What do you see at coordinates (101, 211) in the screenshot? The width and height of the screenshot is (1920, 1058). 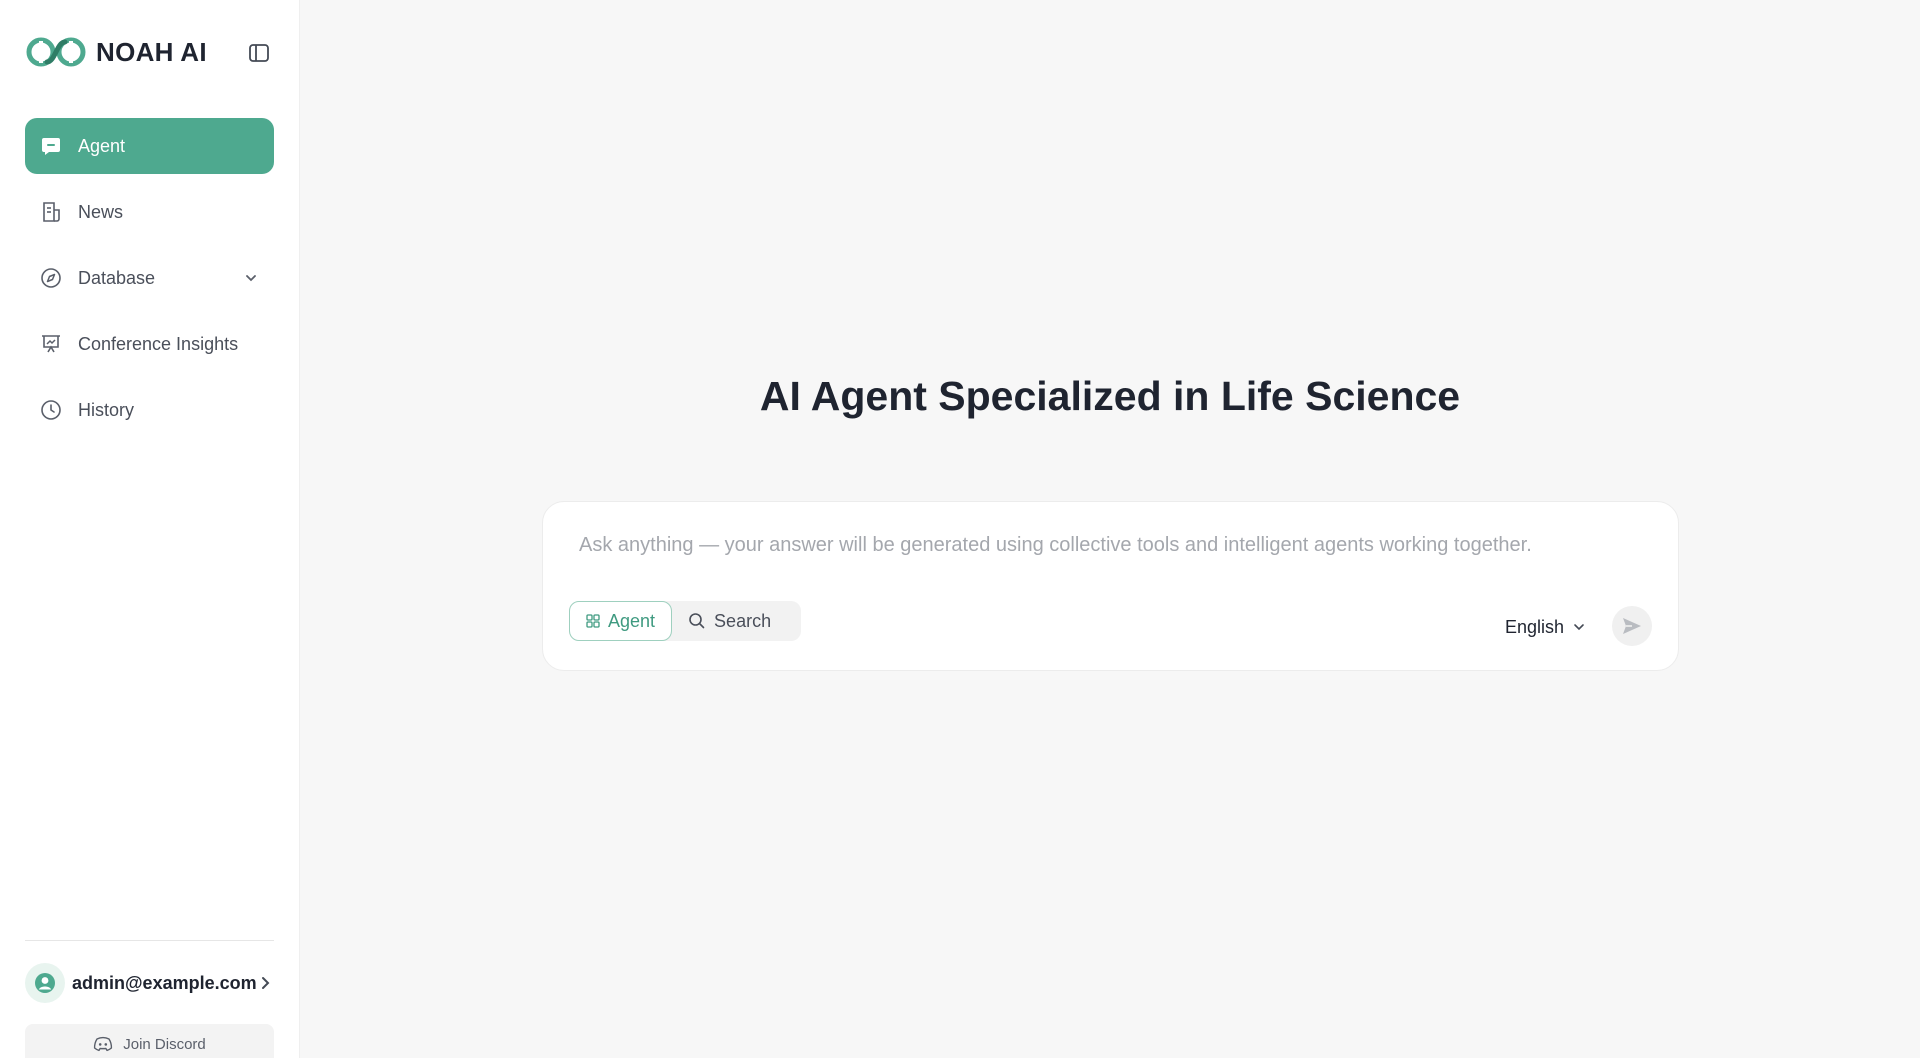 I see `sidebar-item-label: News` at bounding box center [101, 211].